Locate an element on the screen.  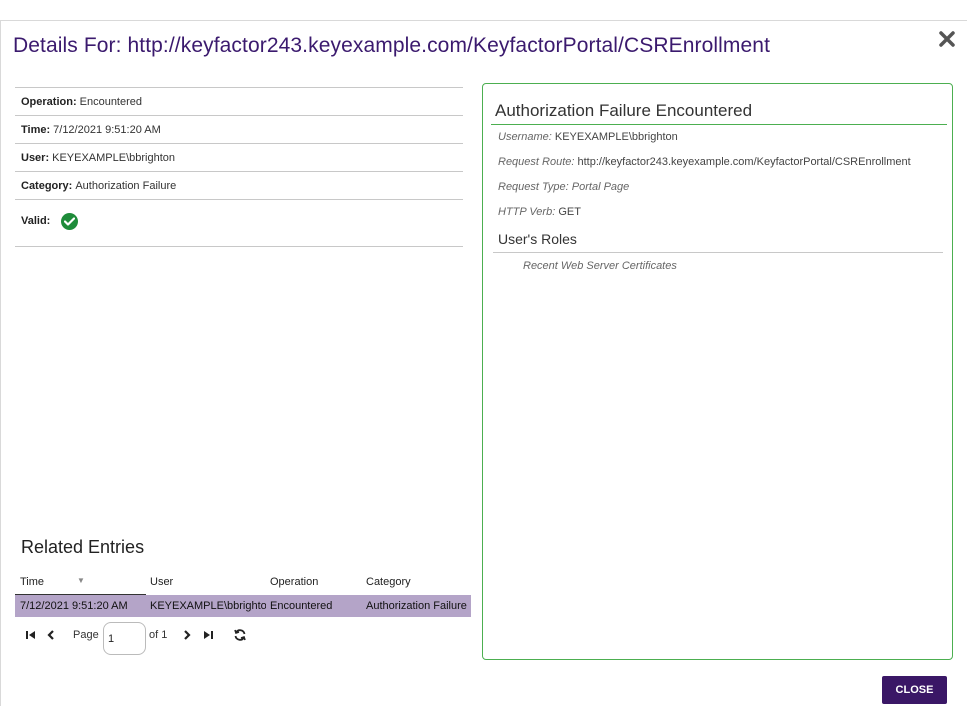
request-type-label: Request Type: is located at coordinates (533, 187).